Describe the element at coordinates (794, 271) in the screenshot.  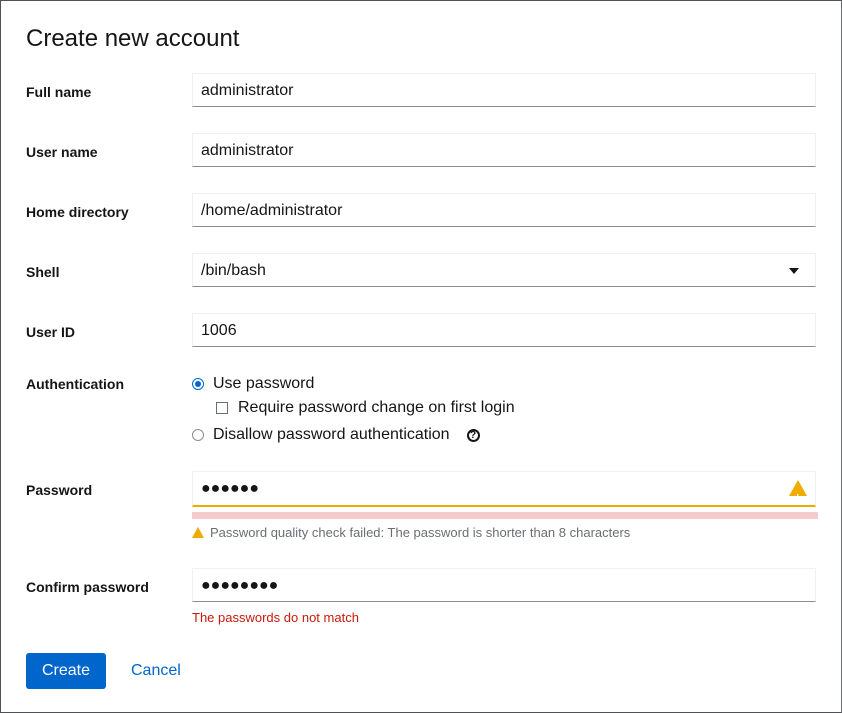
I see `chevron-down-icon` at that location.